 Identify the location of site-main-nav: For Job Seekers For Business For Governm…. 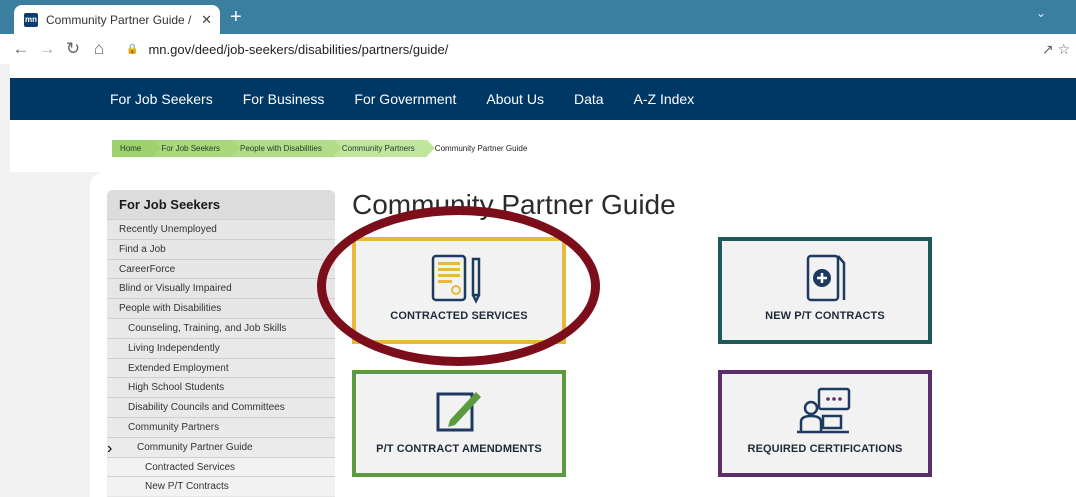
(543, 99).